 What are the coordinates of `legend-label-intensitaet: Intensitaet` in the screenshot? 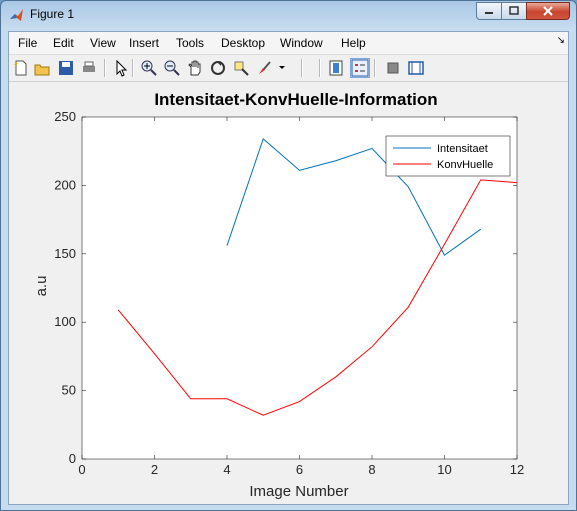 It's located at (462, 149).